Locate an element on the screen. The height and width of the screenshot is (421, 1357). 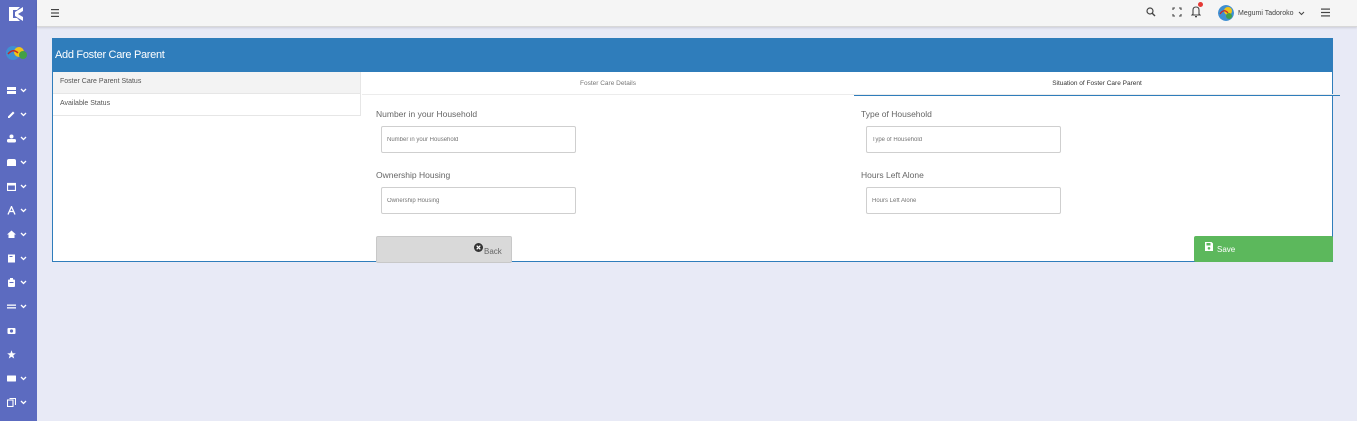
back-button: Back is located at coordinates (444, 249).